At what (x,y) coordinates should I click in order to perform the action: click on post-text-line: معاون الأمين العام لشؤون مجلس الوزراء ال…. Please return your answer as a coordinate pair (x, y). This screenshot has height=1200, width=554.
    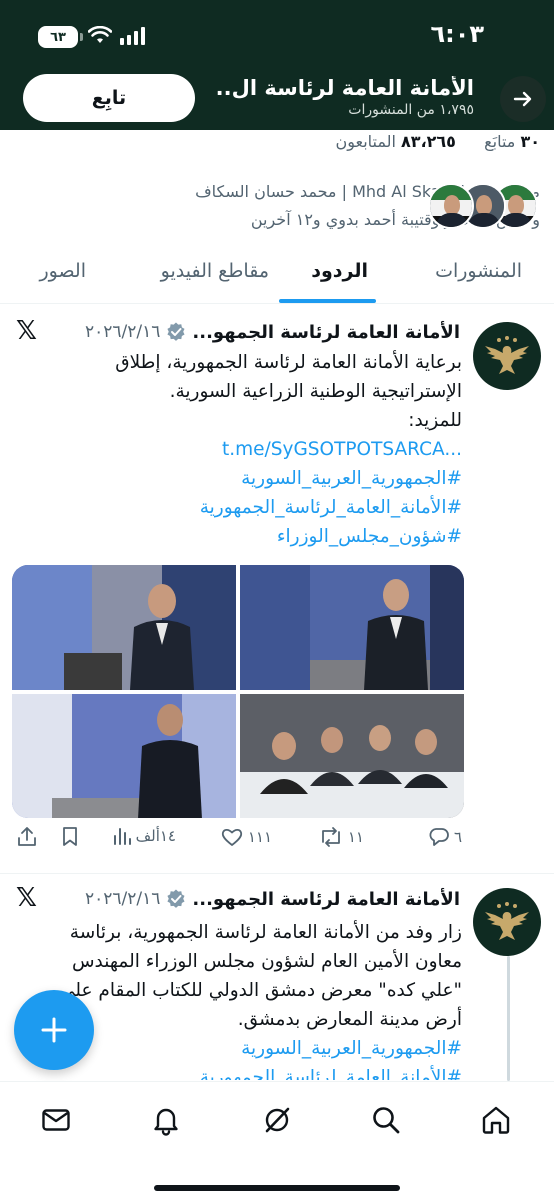
    Looking at the image, I should click on (266, 961).